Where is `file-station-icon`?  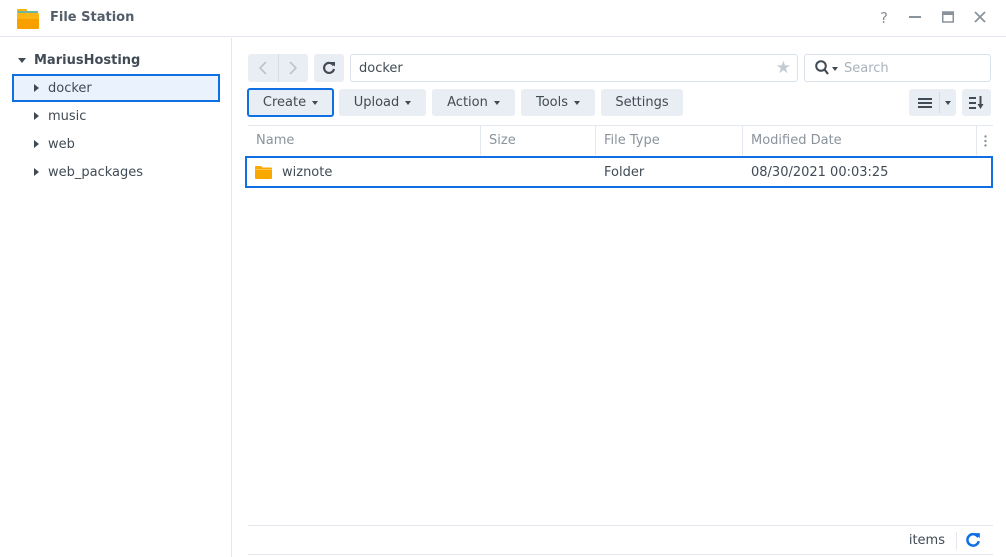 file-station-icon is located at coordinates (28, 19).